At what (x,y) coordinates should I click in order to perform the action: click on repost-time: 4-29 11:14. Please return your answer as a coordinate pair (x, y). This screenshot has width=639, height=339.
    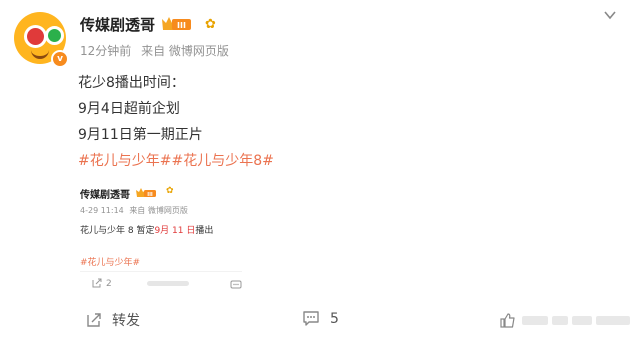
    Looking at the image, I should click on (102, 210).